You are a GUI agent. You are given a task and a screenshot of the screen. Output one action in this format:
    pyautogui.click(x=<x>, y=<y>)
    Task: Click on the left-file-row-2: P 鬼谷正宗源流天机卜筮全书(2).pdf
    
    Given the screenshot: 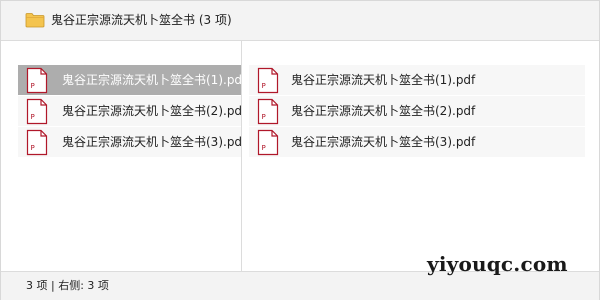 What is the action you would take?
    pyautogui.click(x=129, y=111)
    